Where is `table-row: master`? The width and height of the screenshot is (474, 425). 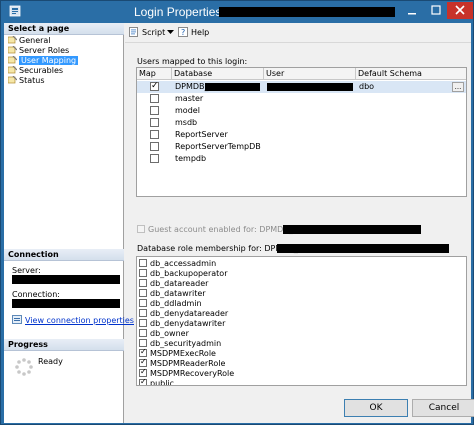 table-row: master is located at coordinates (301, 99).